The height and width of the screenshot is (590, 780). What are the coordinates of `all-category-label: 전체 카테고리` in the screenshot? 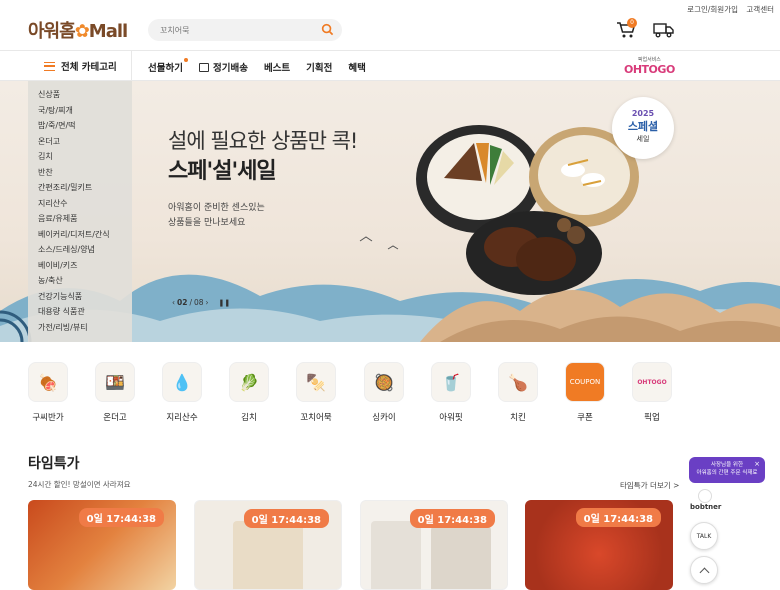 It's located at (89, 67).